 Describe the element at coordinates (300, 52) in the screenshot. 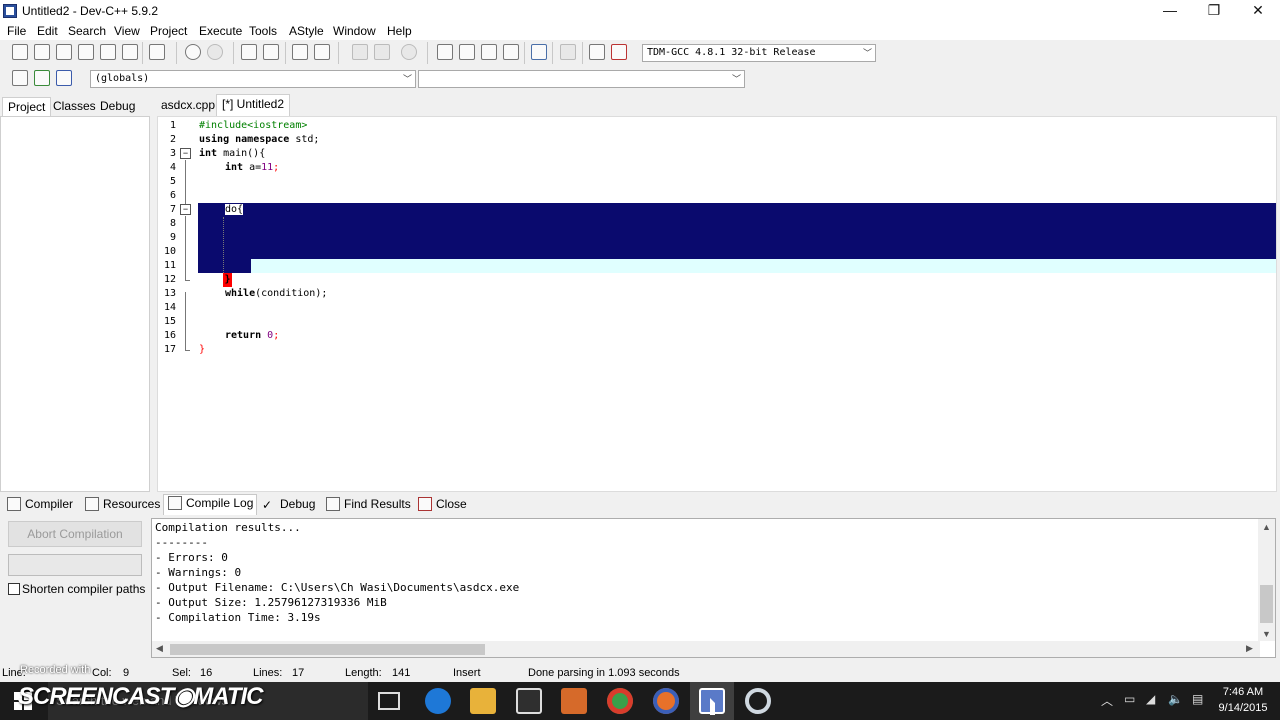

I see `goto-line-icon` at that location.